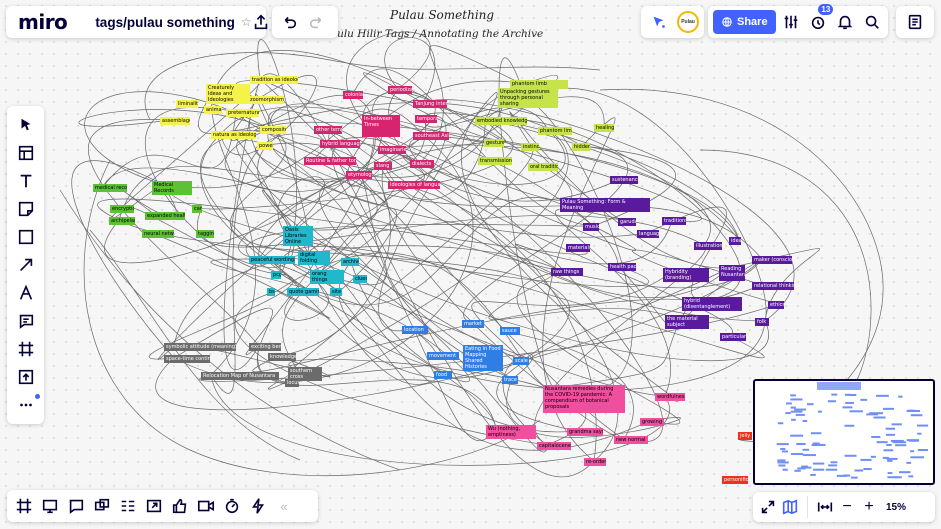 Image resolution: width=941 pixels, height=529 pixels. I want to click on fit-screen-icon, so click(768, 507).